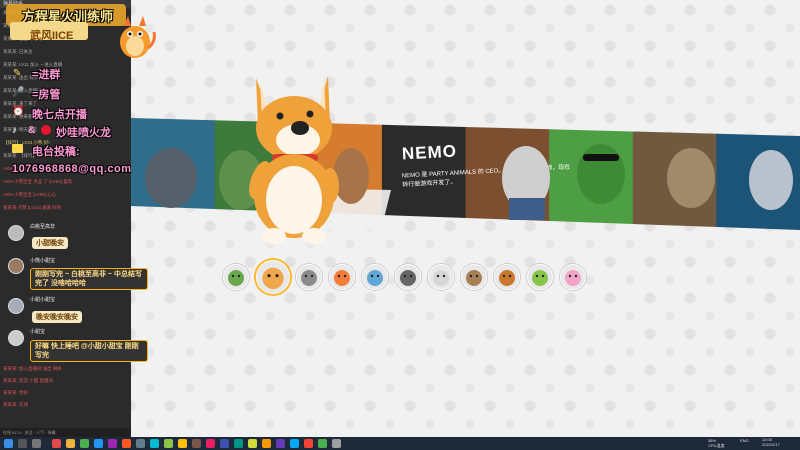 Image resolution: width=800 pixels, height=450 pixels. I want to click on weibo-icon, so click(46, 130).